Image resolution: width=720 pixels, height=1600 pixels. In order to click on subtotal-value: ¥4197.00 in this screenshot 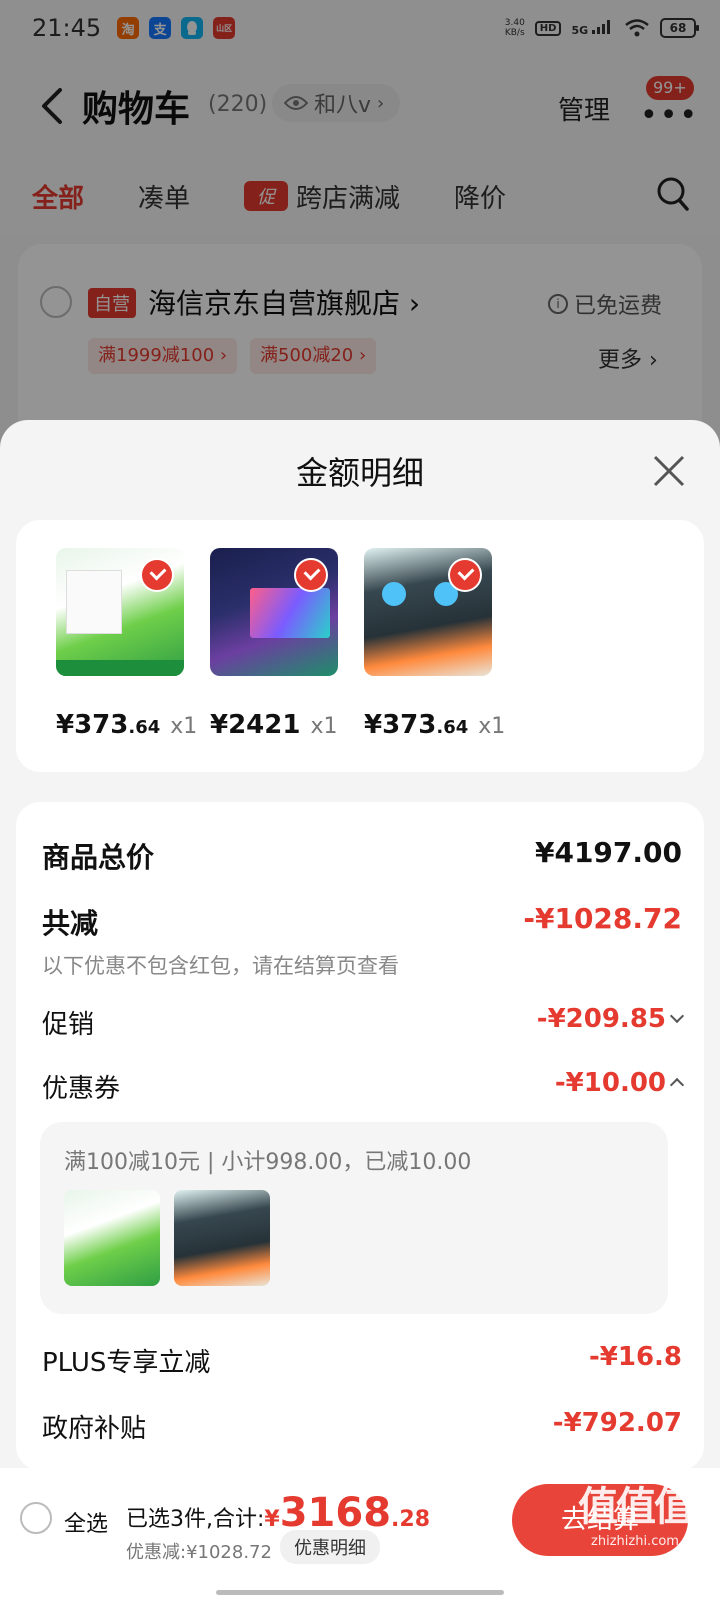, I will do `click(608, 852)`.